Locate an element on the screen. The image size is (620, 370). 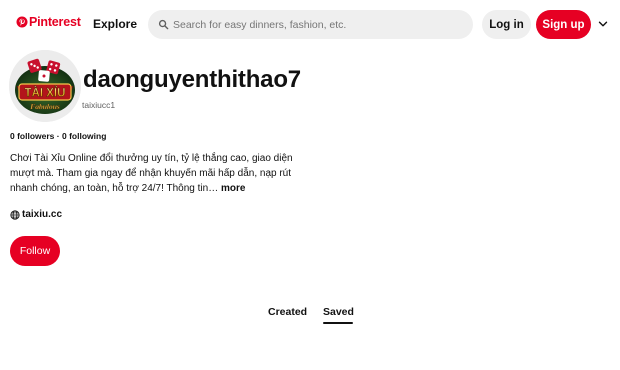
globe-icon is located at coordinates (15, 214).